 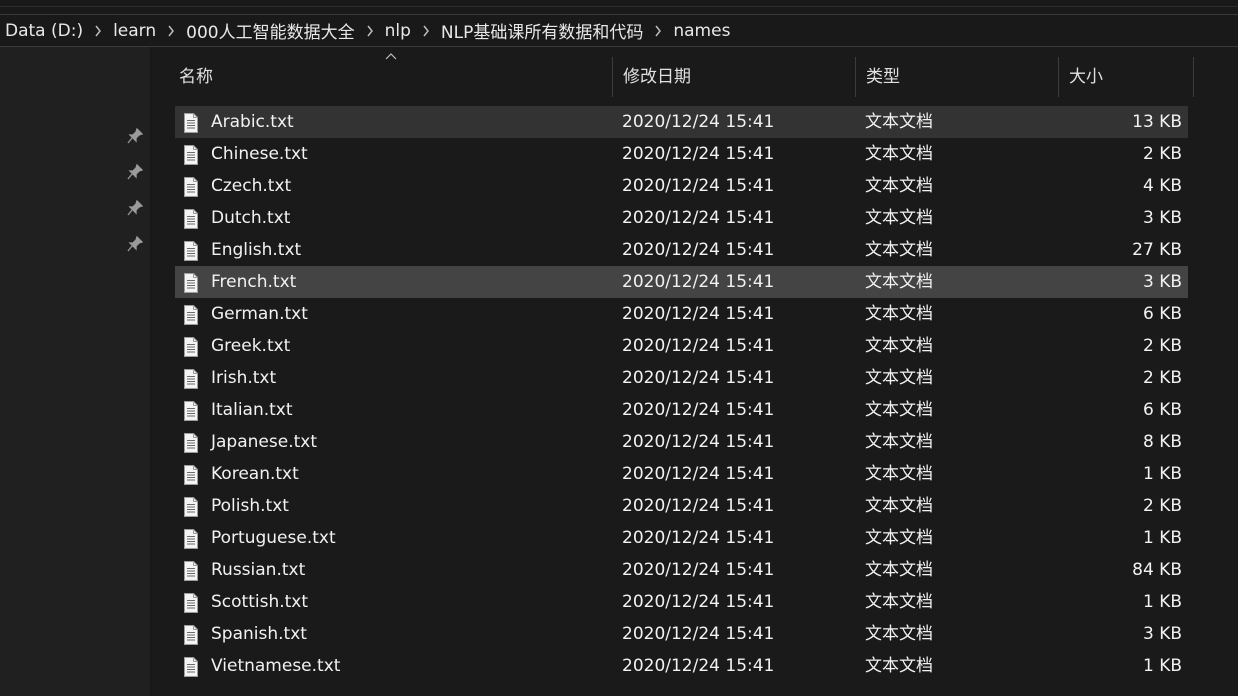 What do you see at coordinates (391, 77) in the screenshot?
I see `column-header-name: 名称` at bounding box center [391, 77].